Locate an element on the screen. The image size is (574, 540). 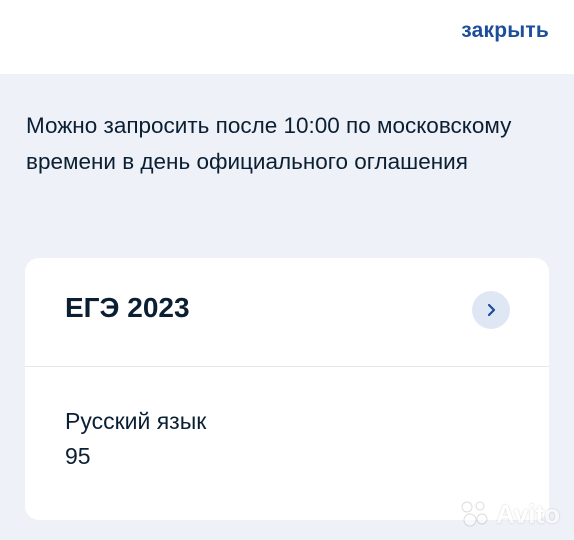
watermark: Avito is located at coordinates (509, 514).